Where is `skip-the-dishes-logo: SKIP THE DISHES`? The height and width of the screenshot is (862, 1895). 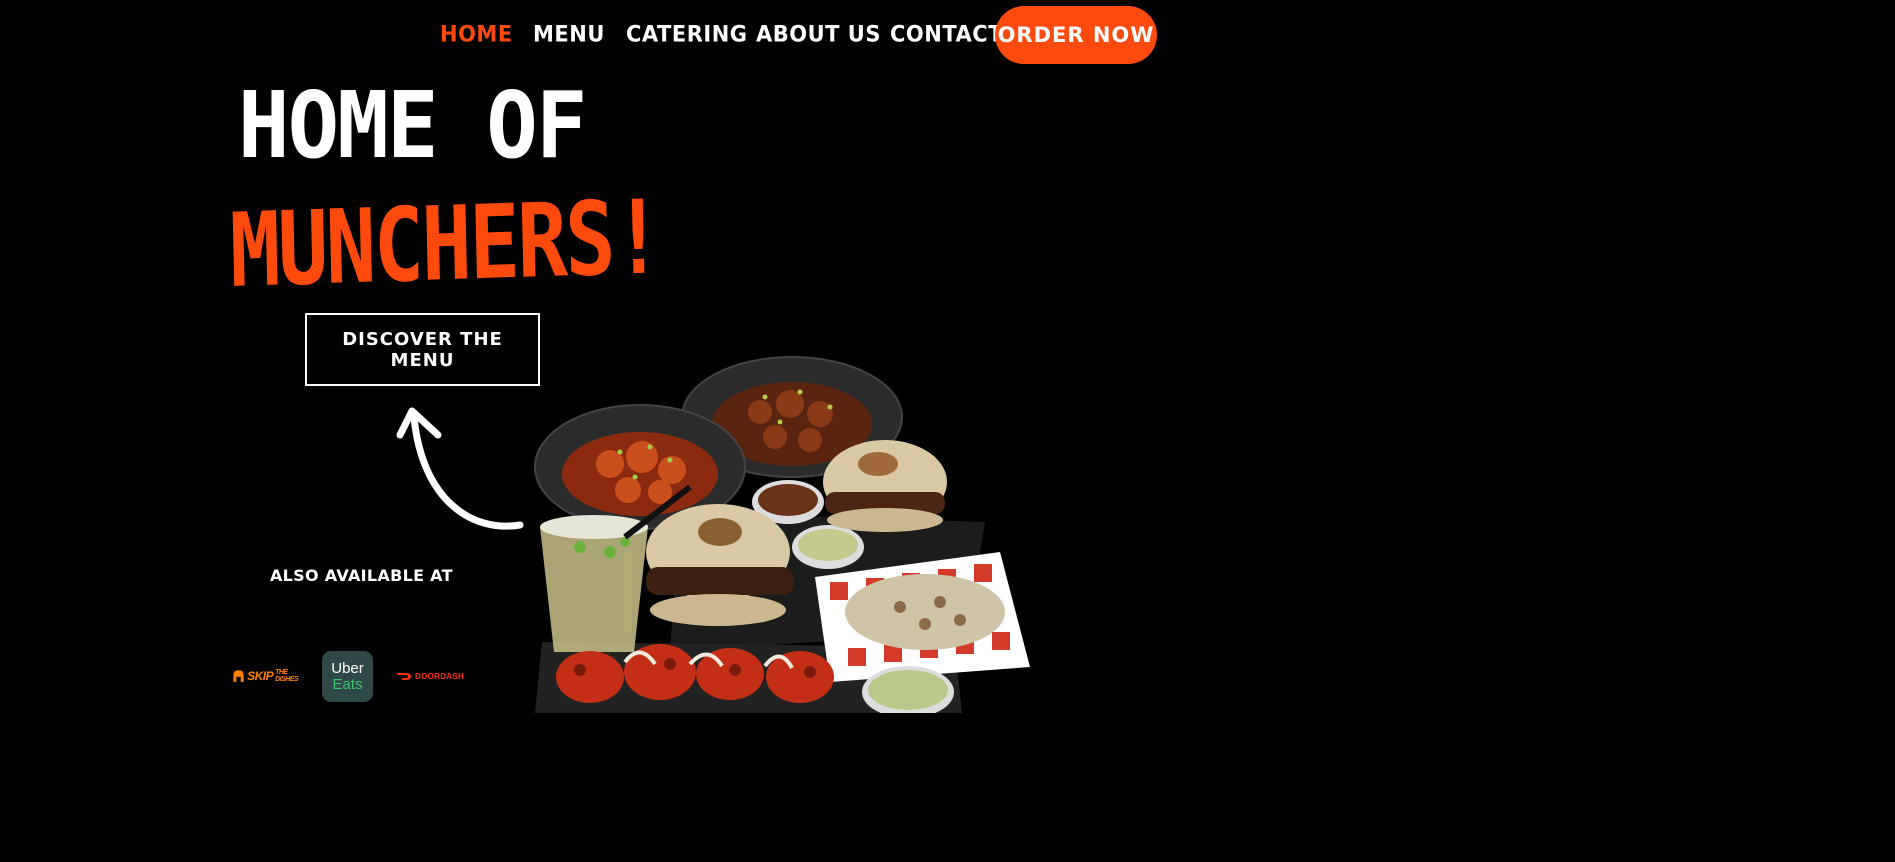
skip-the-dishes-logo: SKIP THE DISHES is located at coordinates (267, 676).